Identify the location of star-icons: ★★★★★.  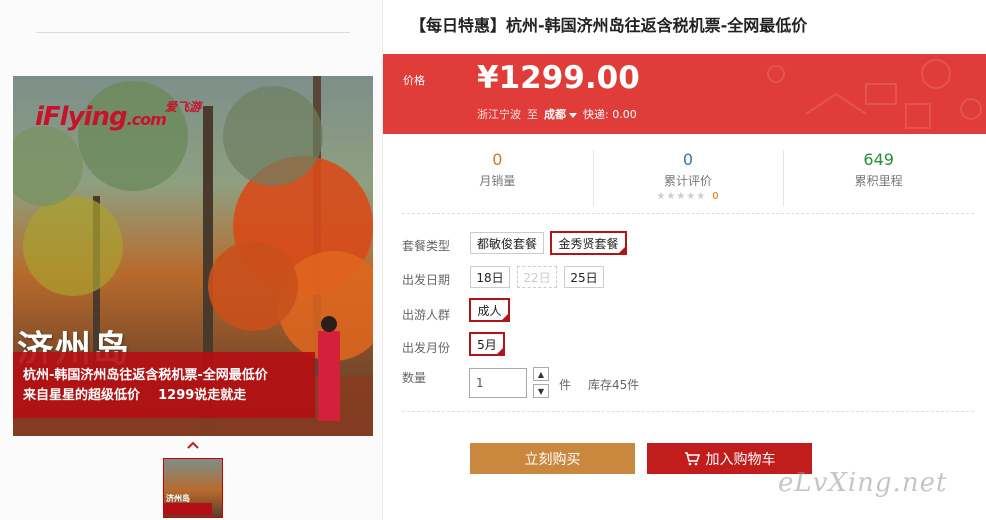
(681, 196).